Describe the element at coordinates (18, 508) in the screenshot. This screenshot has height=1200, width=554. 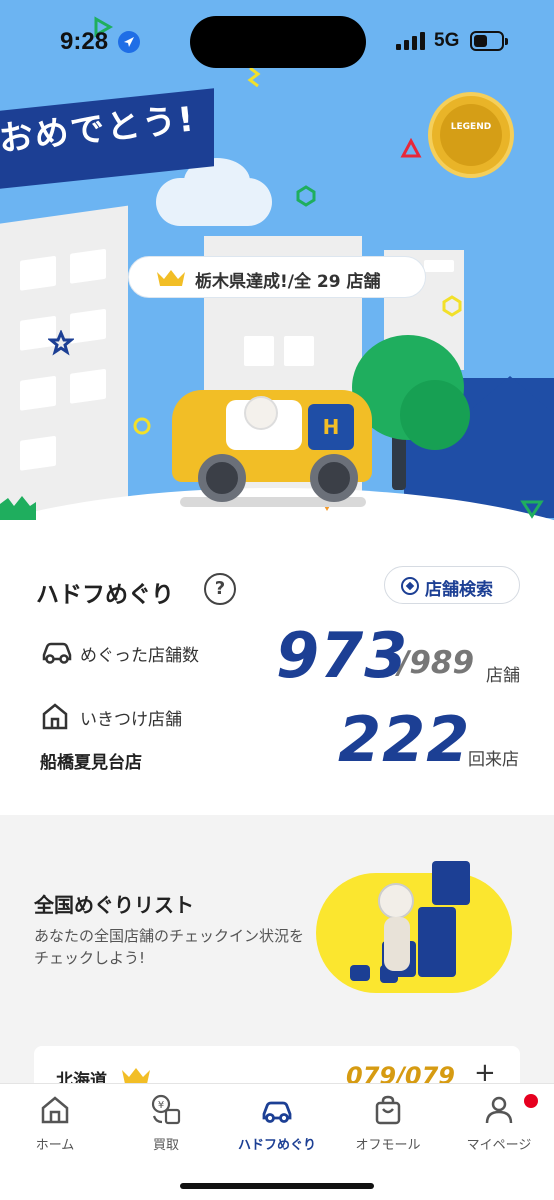
I see `bush-decoration` at that location.